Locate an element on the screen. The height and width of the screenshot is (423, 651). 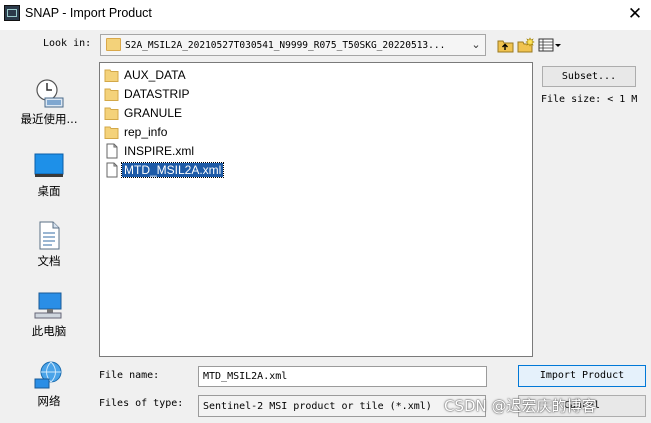
network-icon is located at coordinates (48, 375).